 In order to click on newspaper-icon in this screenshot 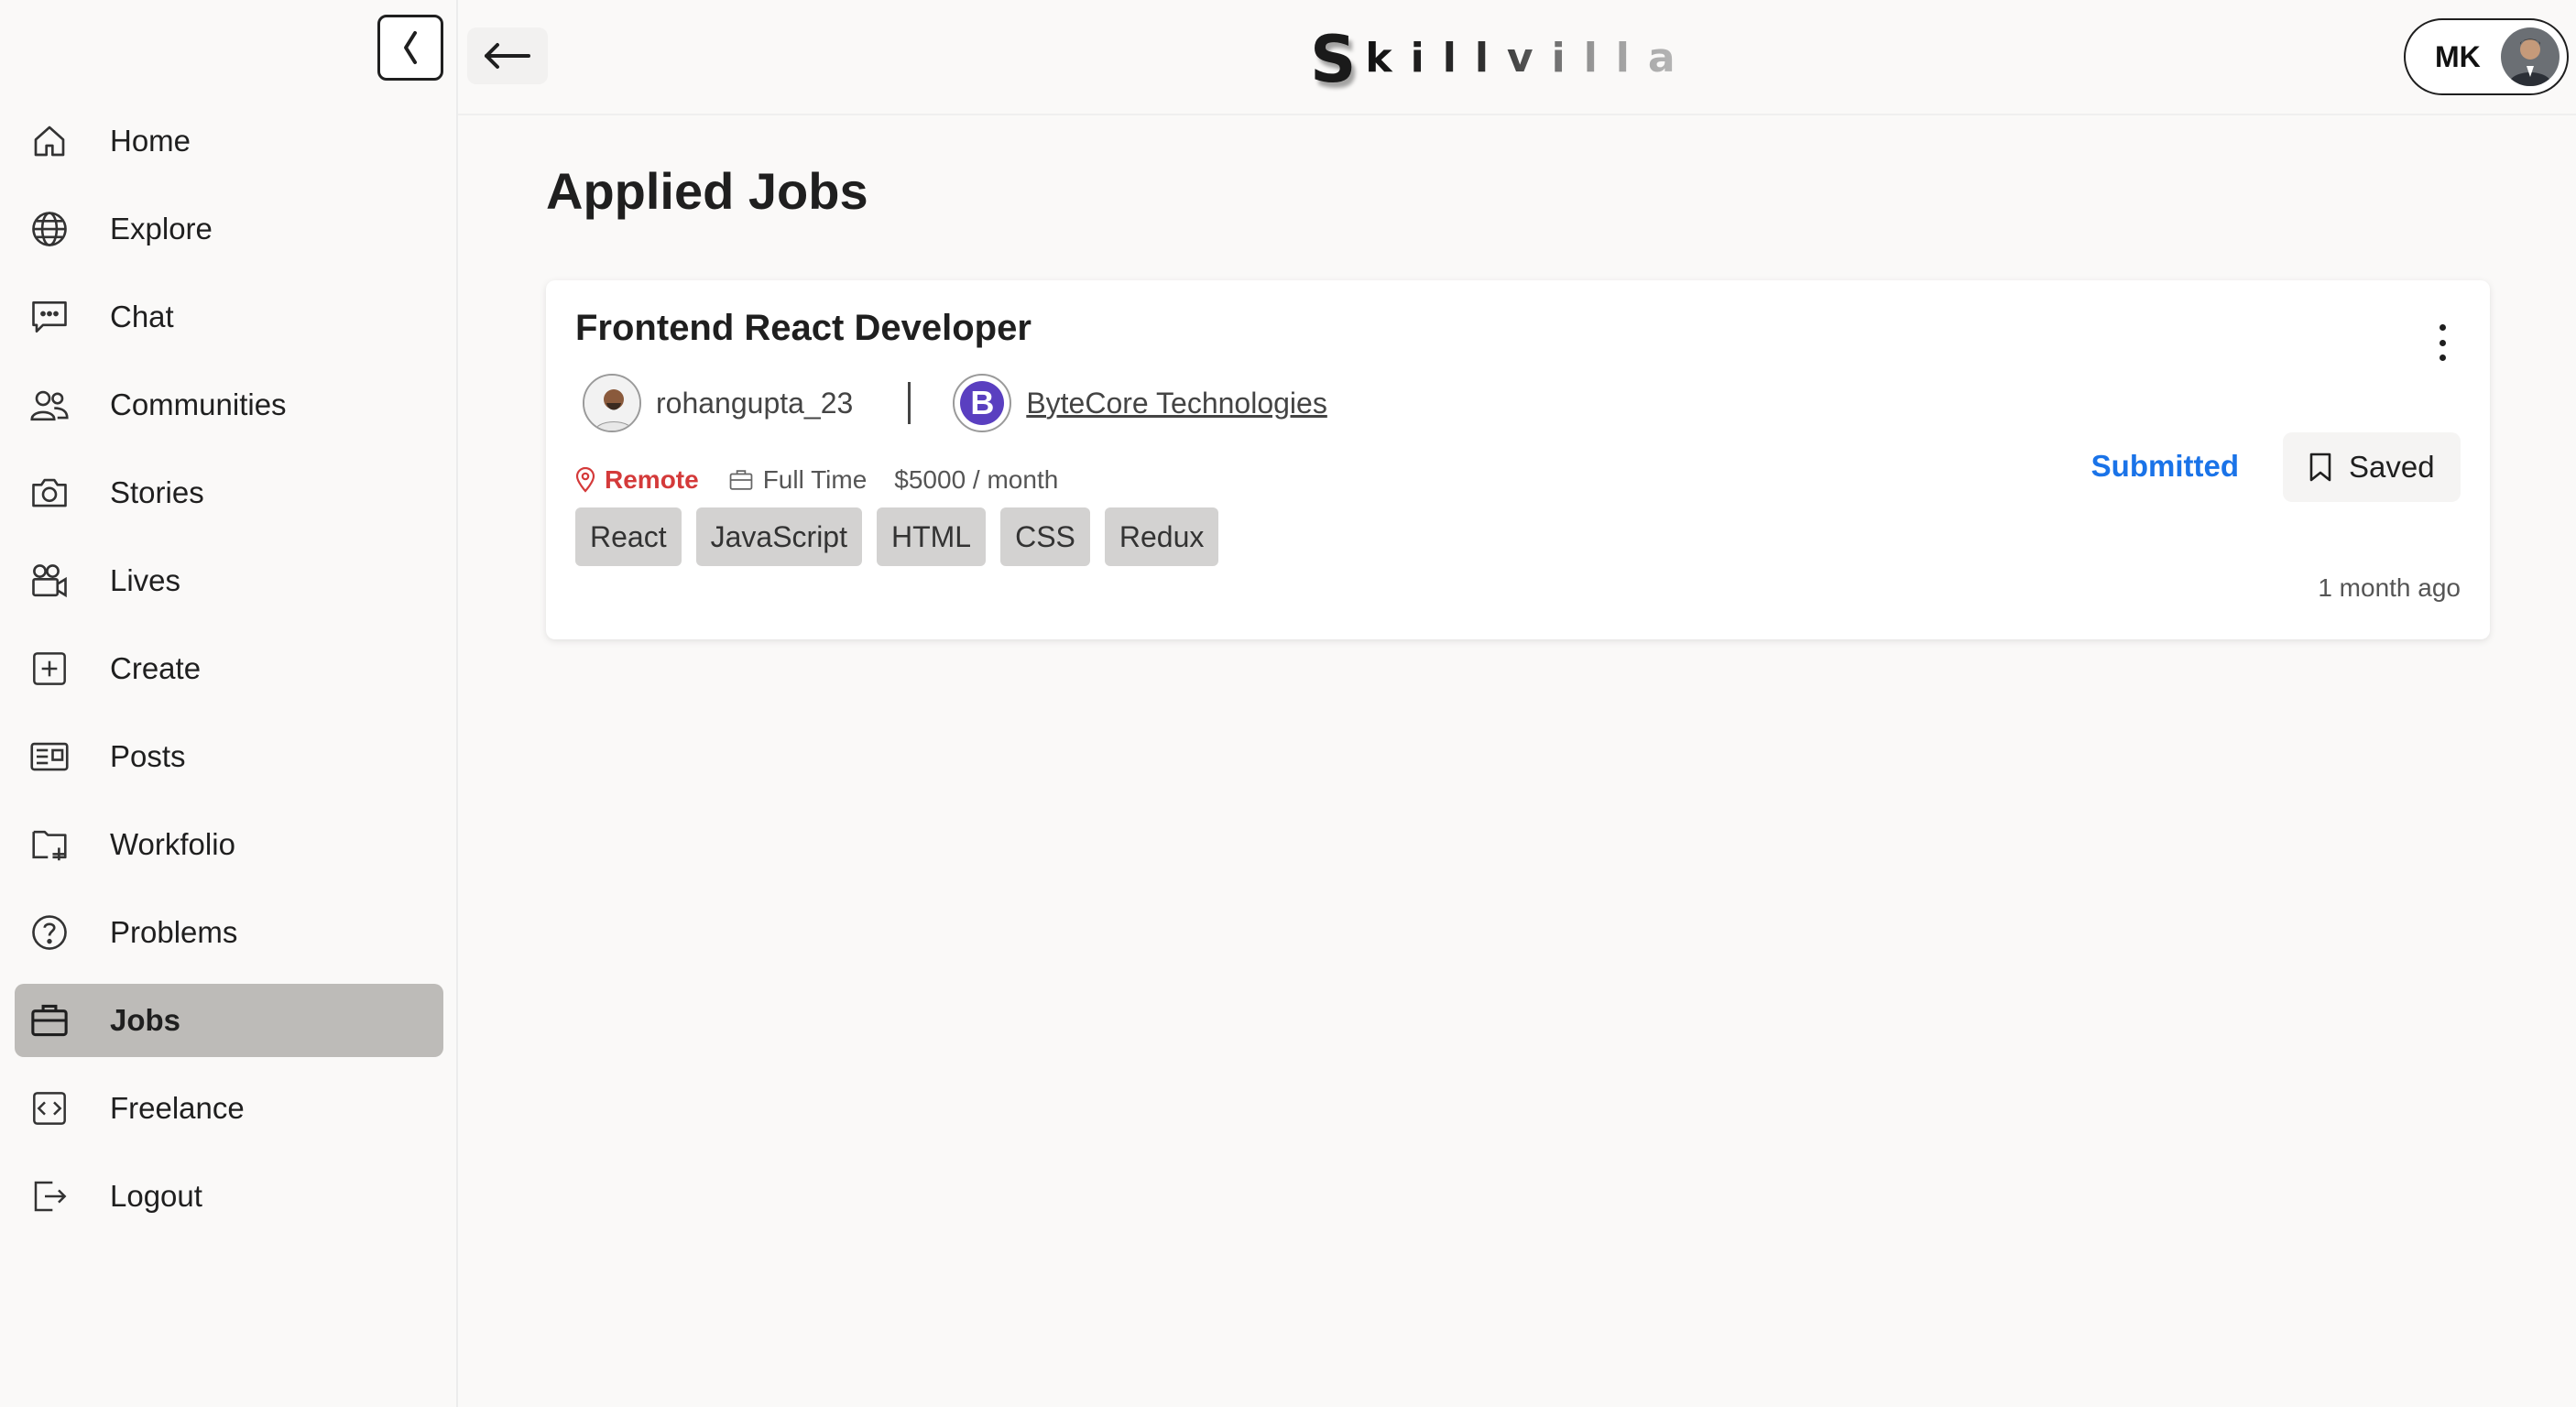, I will do `click(49, 757)`.